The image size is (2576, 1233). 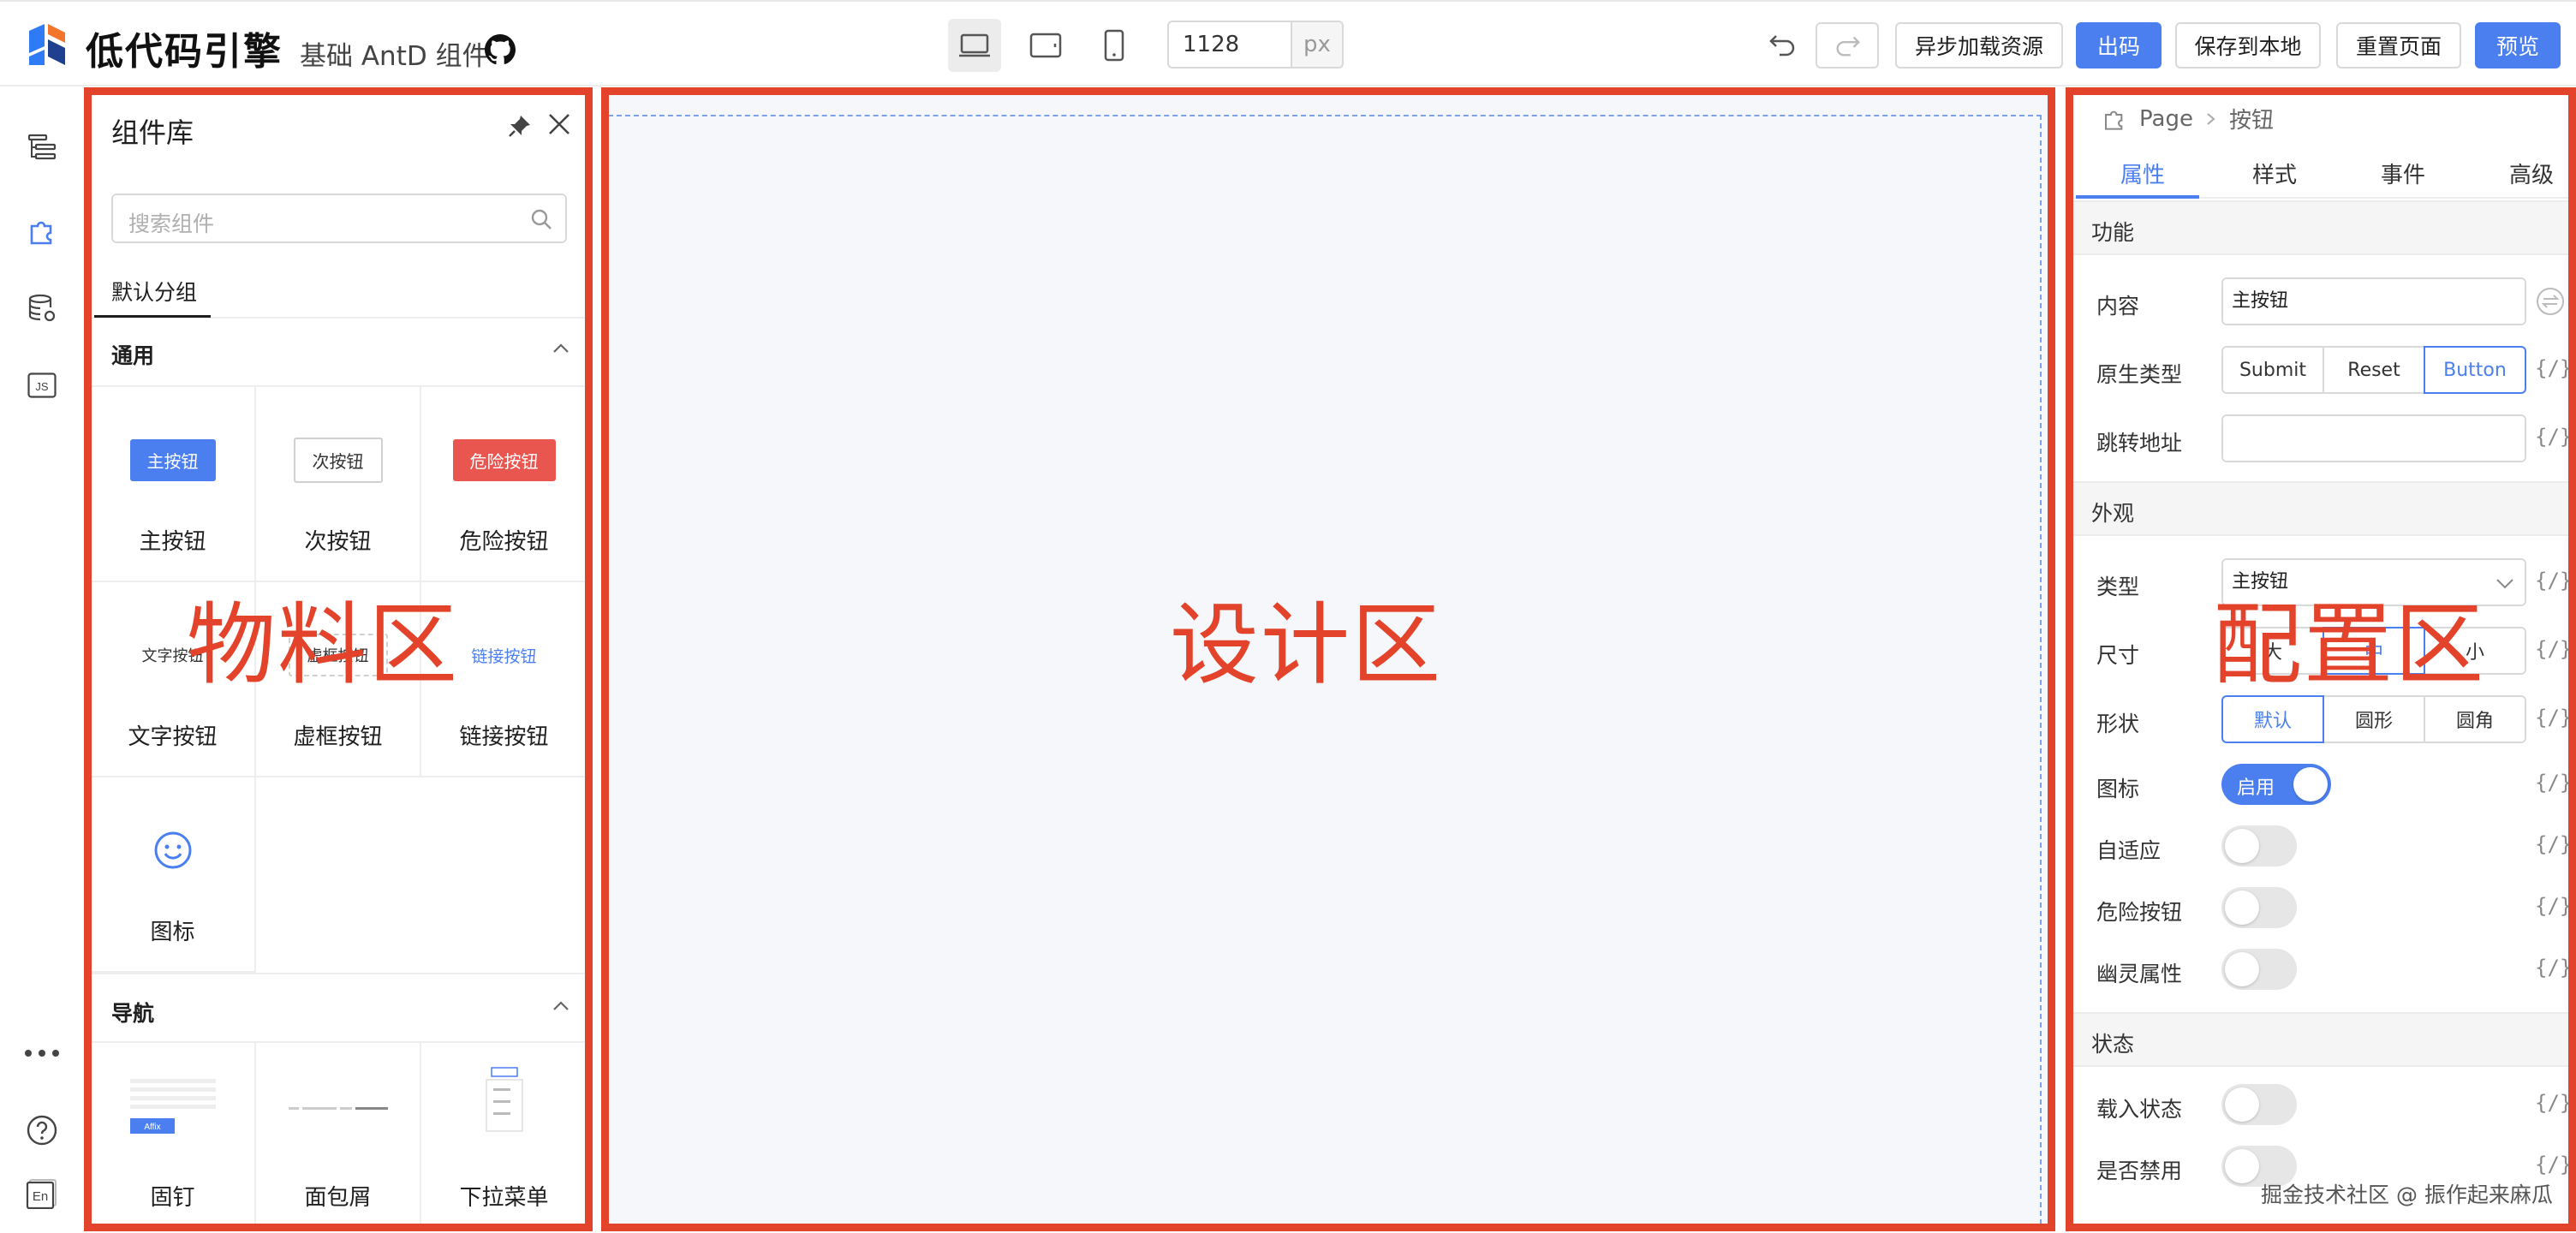 What do you see at coordinates (173, 737) in the screenshot?
I see `component-name: 文字按钮` at bounding box center [173, 737].